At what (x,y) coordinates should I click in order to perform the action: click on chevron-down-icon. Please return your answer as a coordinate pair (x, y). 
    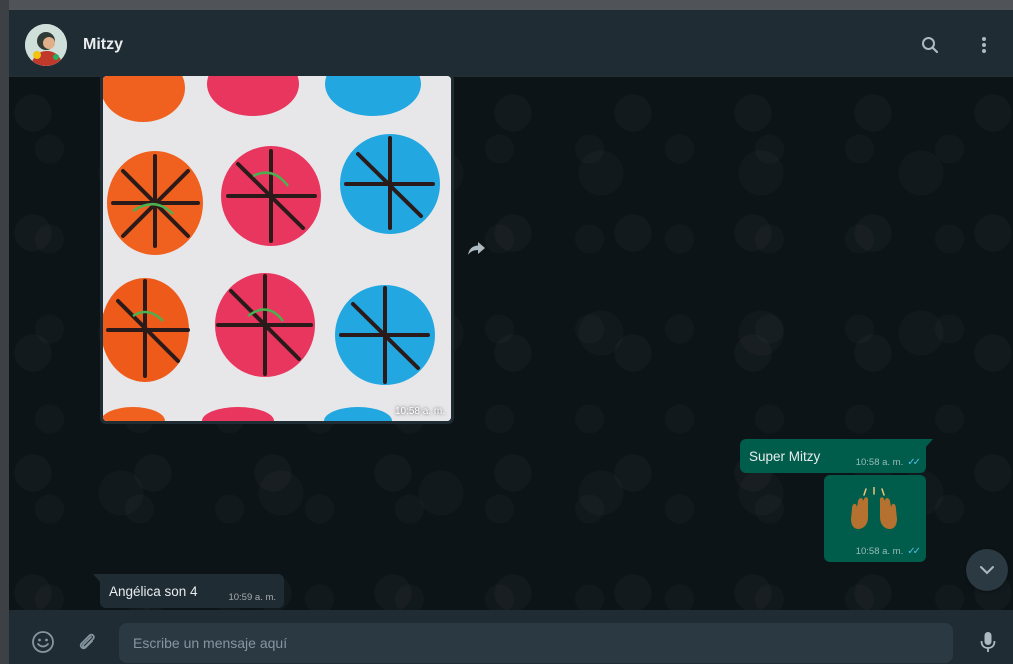
    Looking at the image, I should click on (987, 570).